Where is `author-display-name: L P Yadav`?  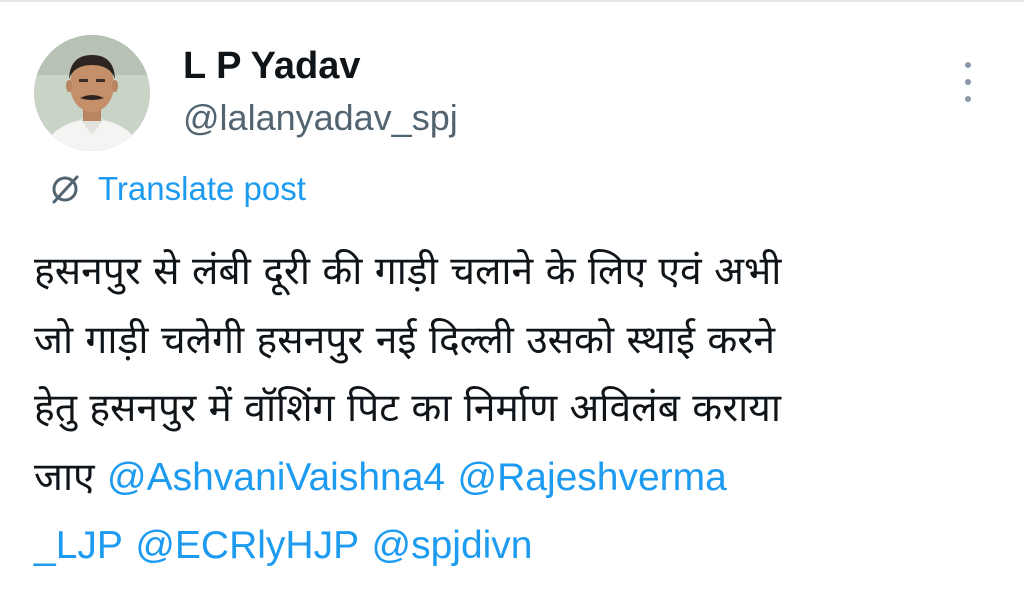
author-display-name: L P Yadav is located at coordinates (271, 66).